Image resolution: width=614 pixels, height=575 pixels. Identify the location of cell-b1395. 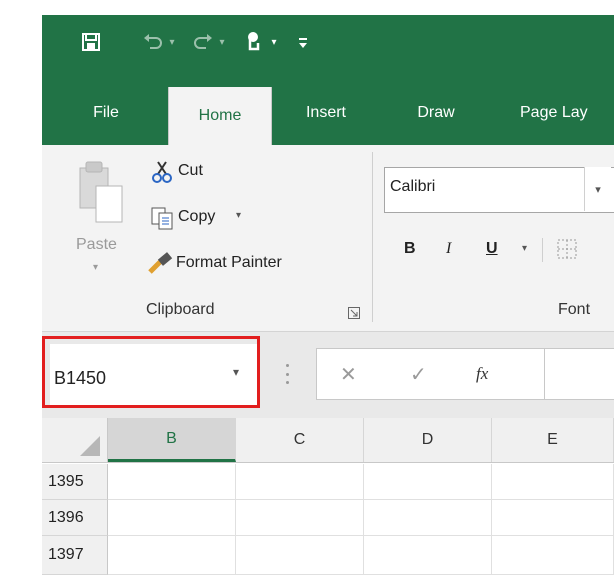
(172, 482).